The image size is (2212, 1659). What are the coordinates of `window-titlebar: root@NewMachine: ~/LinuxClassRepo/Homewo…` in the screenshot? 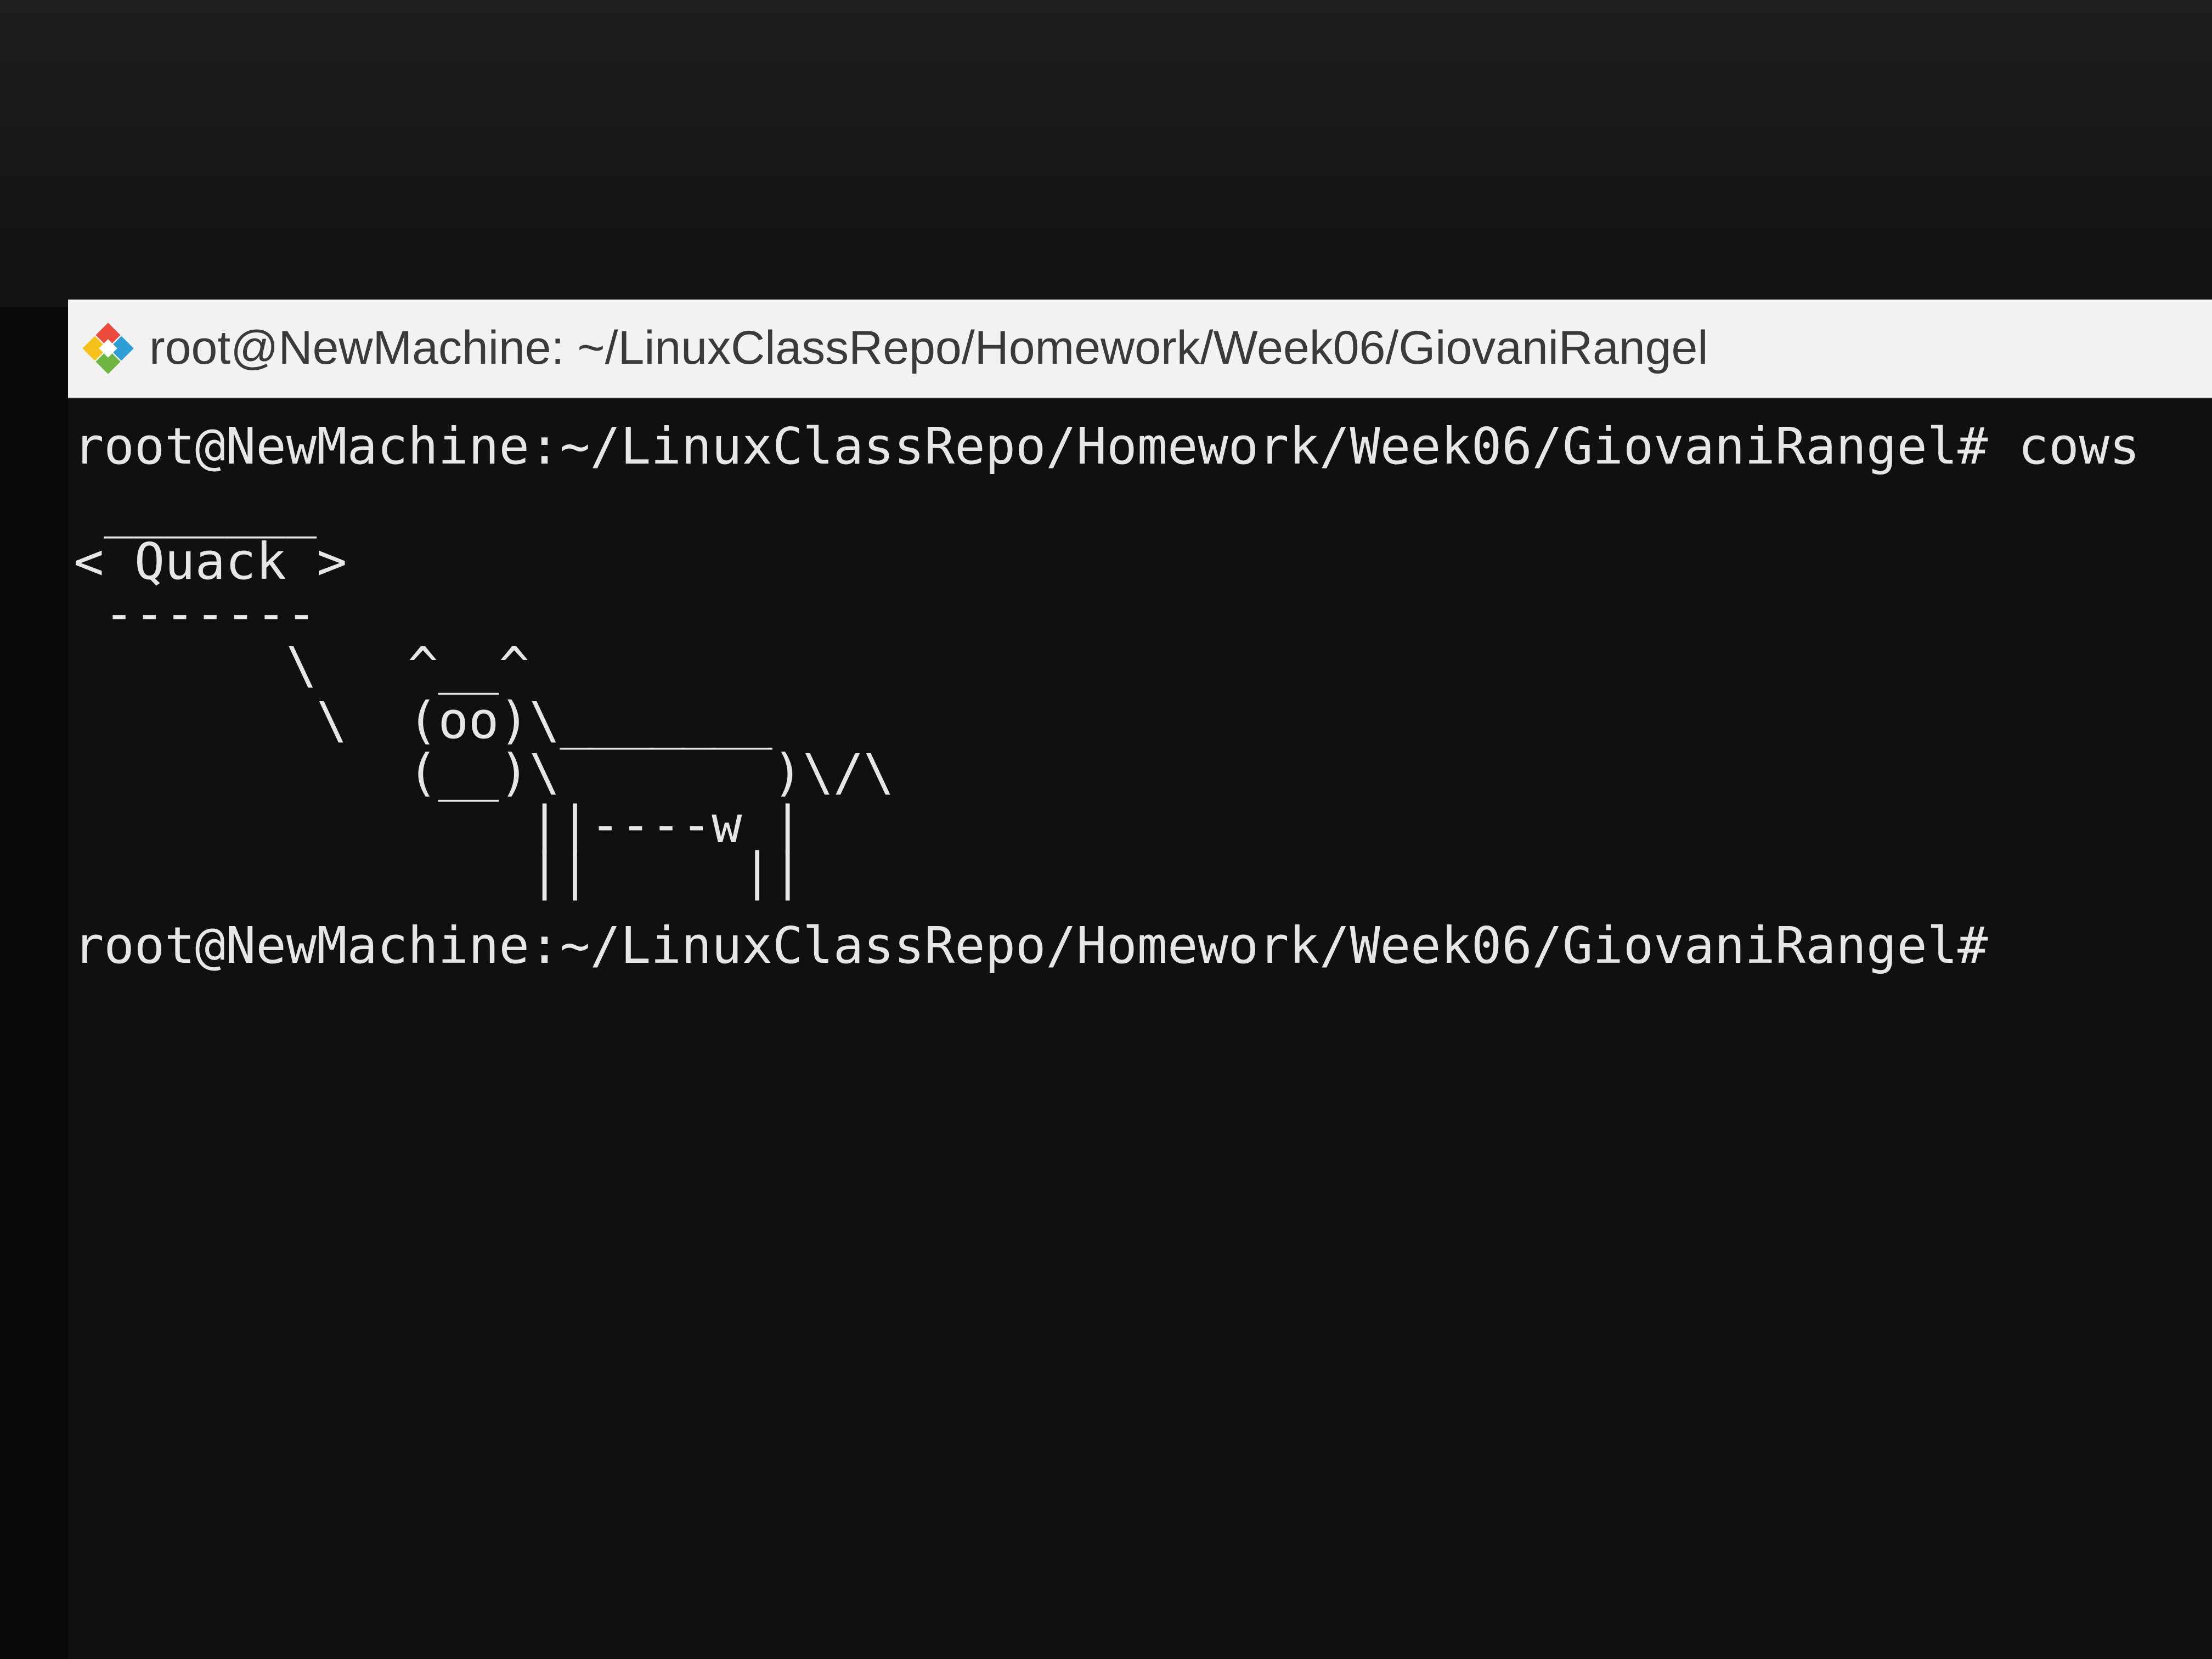 It's located at (1140, 349).